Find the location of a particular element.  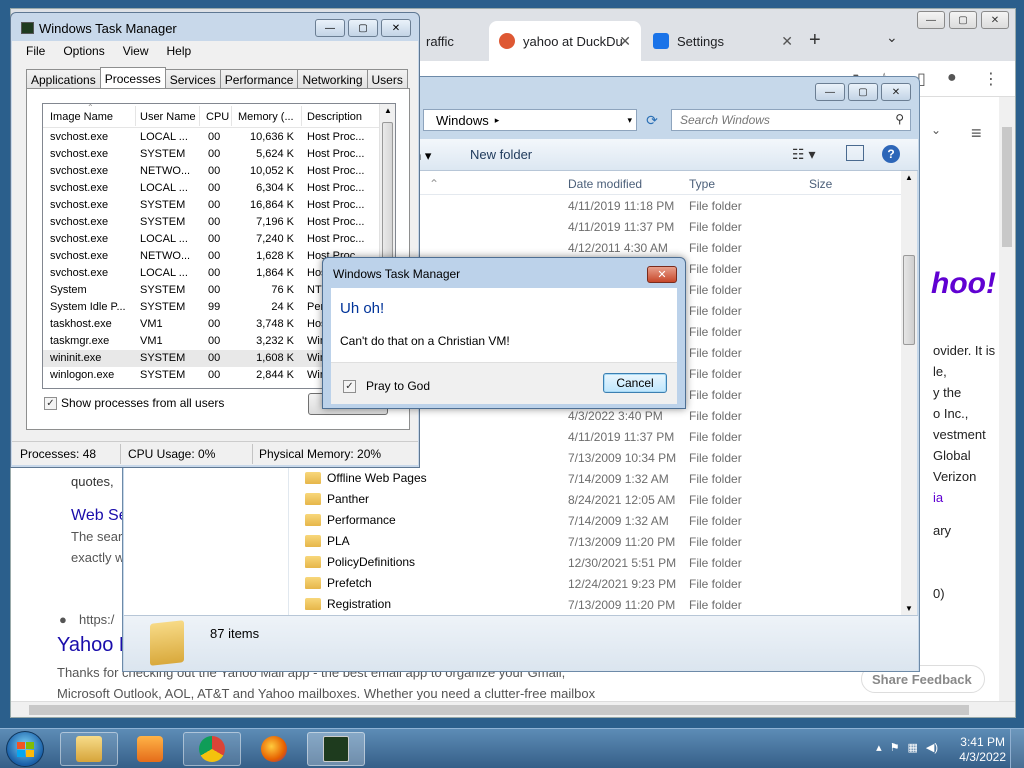

tab-networking: Networking is located at coordinates (332, 79).